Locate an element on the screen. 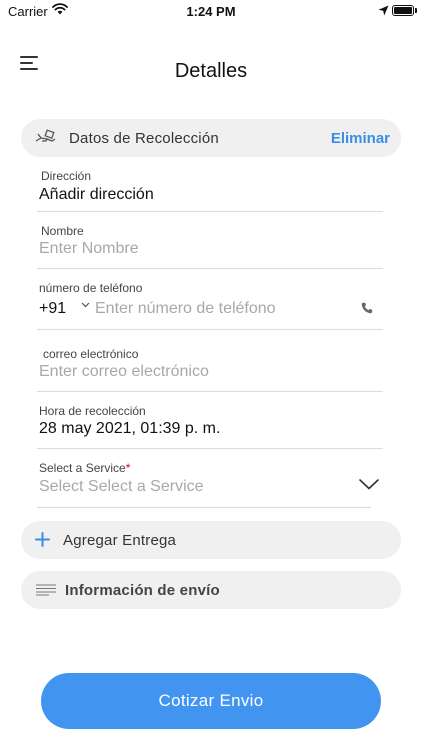 The width and height of the screenshot is (422, 750). phone-icon is located at coordinates (367, 308).